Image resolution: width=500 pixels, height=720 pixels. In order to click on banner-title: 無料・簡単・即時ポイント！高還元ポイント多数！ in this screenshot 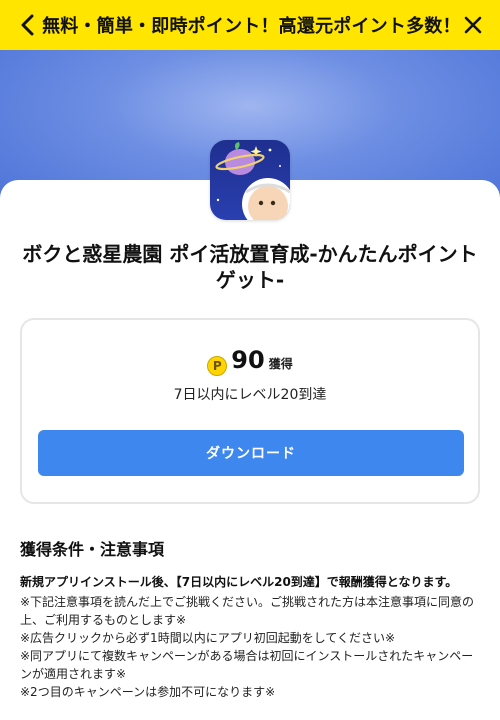, I will do `click(251, 26)`.